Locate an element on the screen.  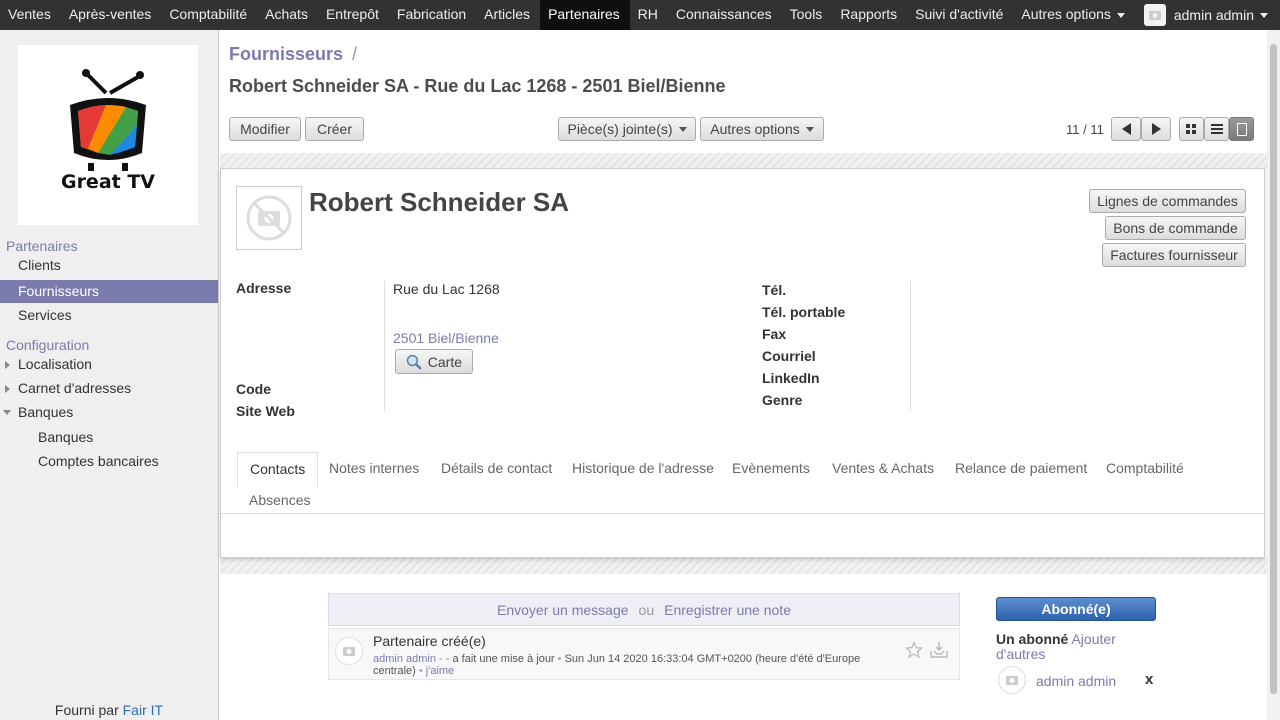
follower-name: admin admin is located at coordinates (1076, 681).